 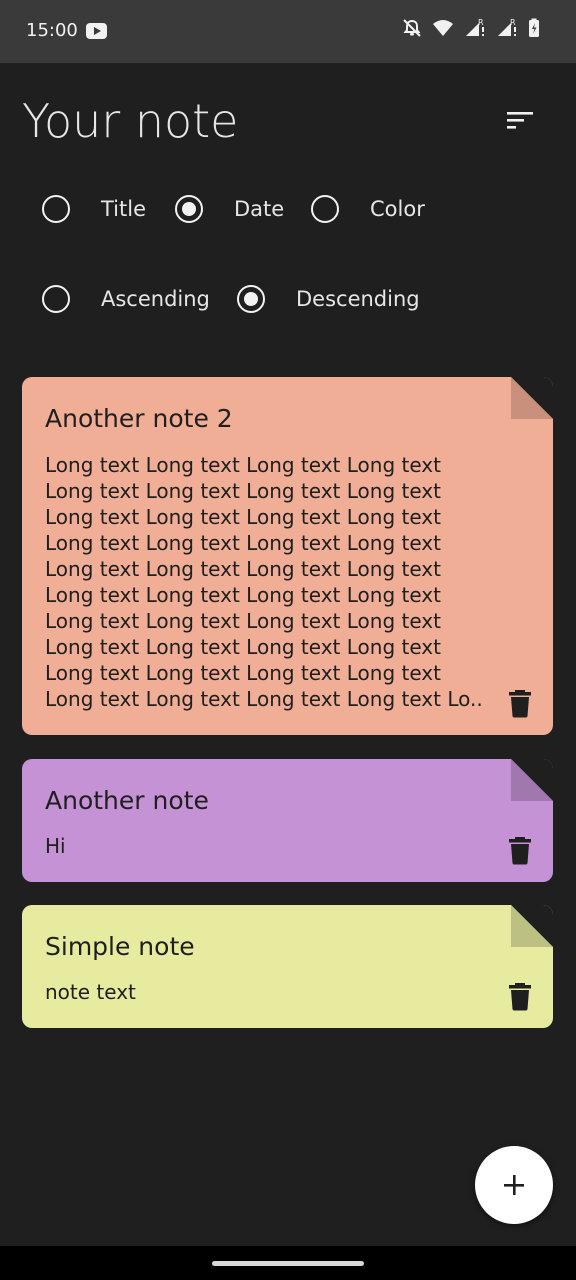 What do you see at coordinates (90, 992) in the screenshot?
I see `note-content: note text` at bounding box center [90, 992].